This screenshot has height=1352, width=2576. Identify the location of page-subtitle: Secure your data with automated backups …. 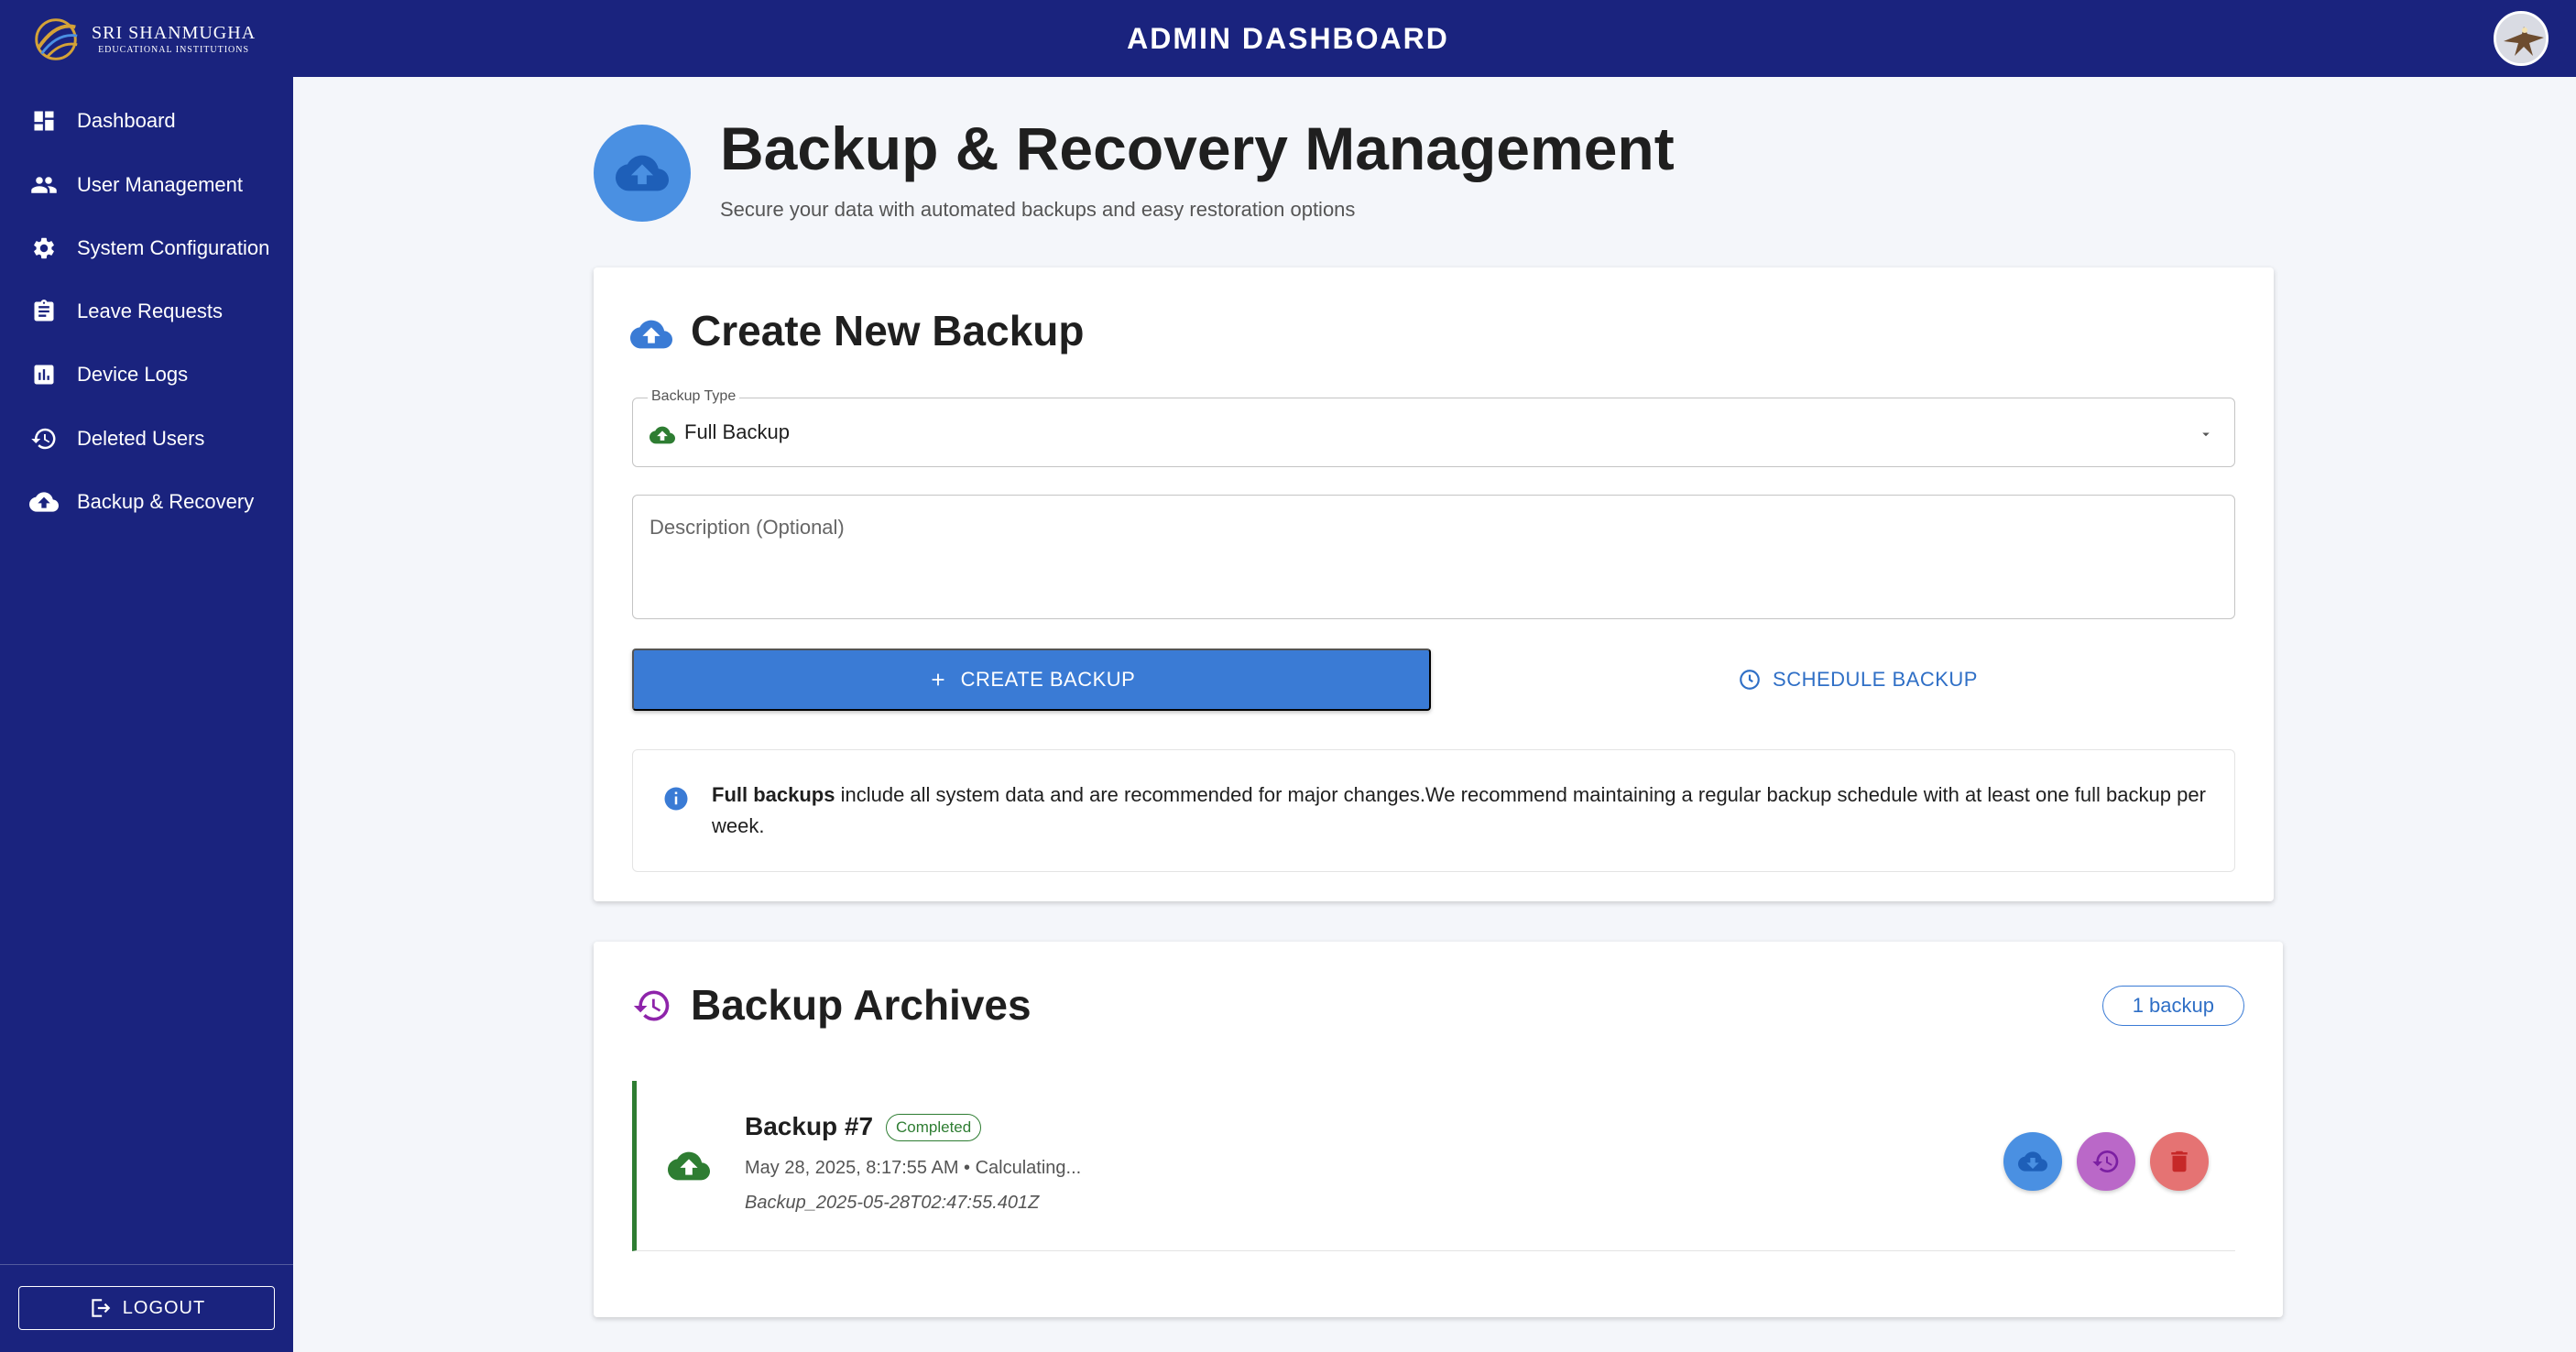
(1038, 209).